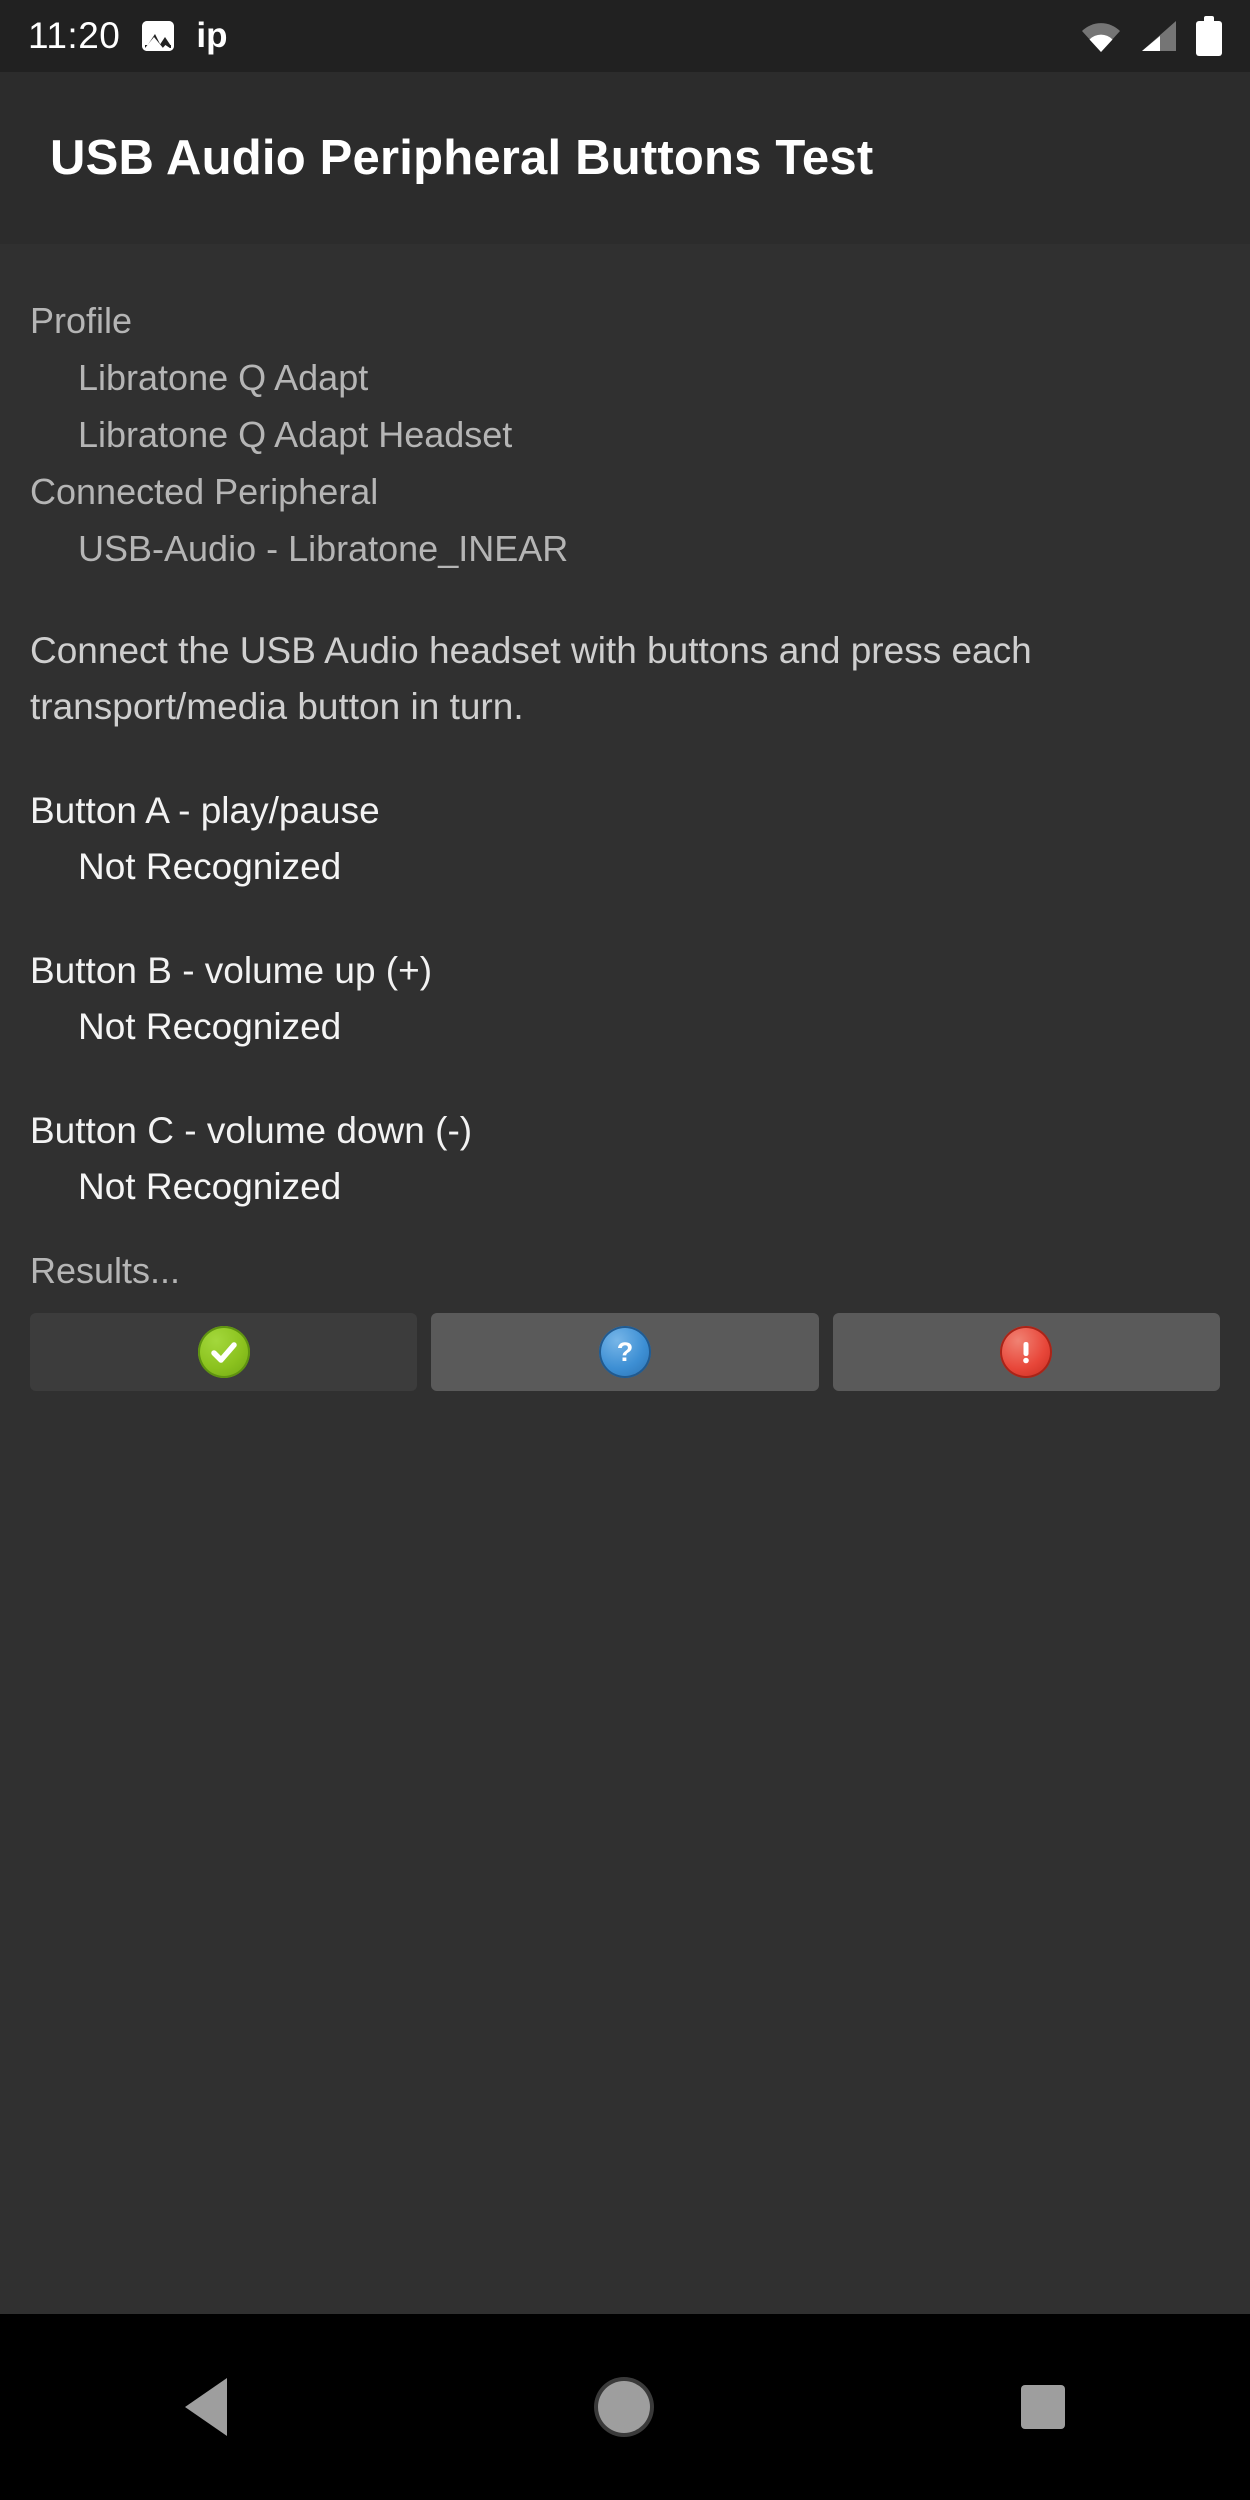 This screenshot has width=1250, height=2500. I want to click on home-icon, so click(623, 2407).